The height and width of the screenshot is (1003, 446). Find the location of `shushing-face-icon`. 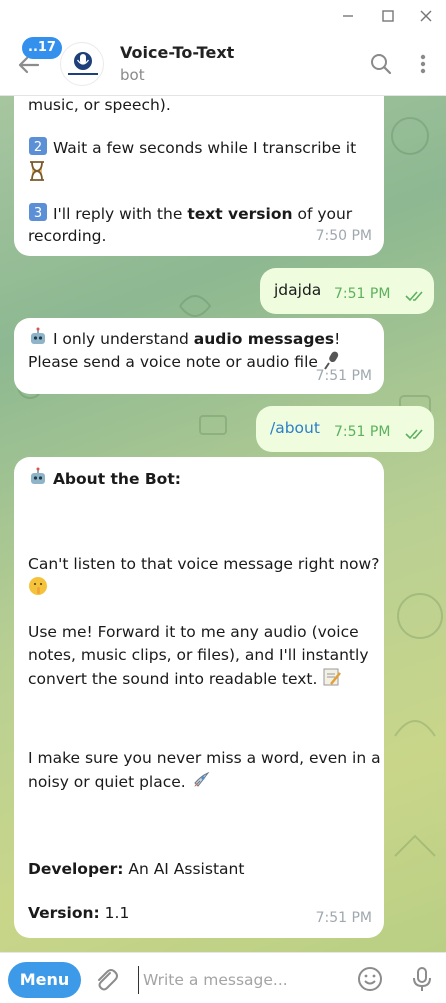

shushing-face-icon is located at coordinates (199, 589).